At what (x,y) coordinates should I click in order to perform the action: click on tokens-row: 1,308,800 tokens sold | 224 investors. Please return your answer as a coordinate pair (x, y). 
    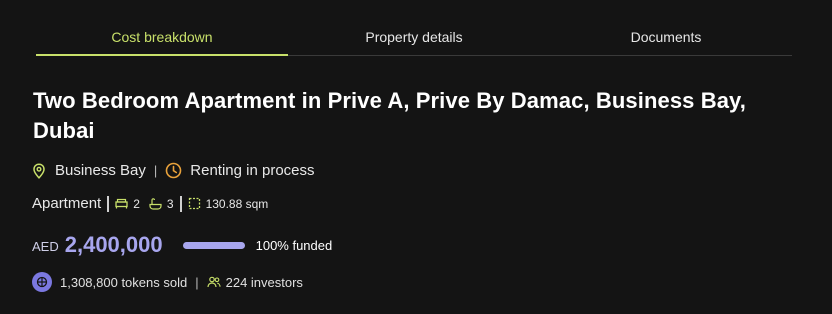
    Looking at the image, I should click on (167, 282).